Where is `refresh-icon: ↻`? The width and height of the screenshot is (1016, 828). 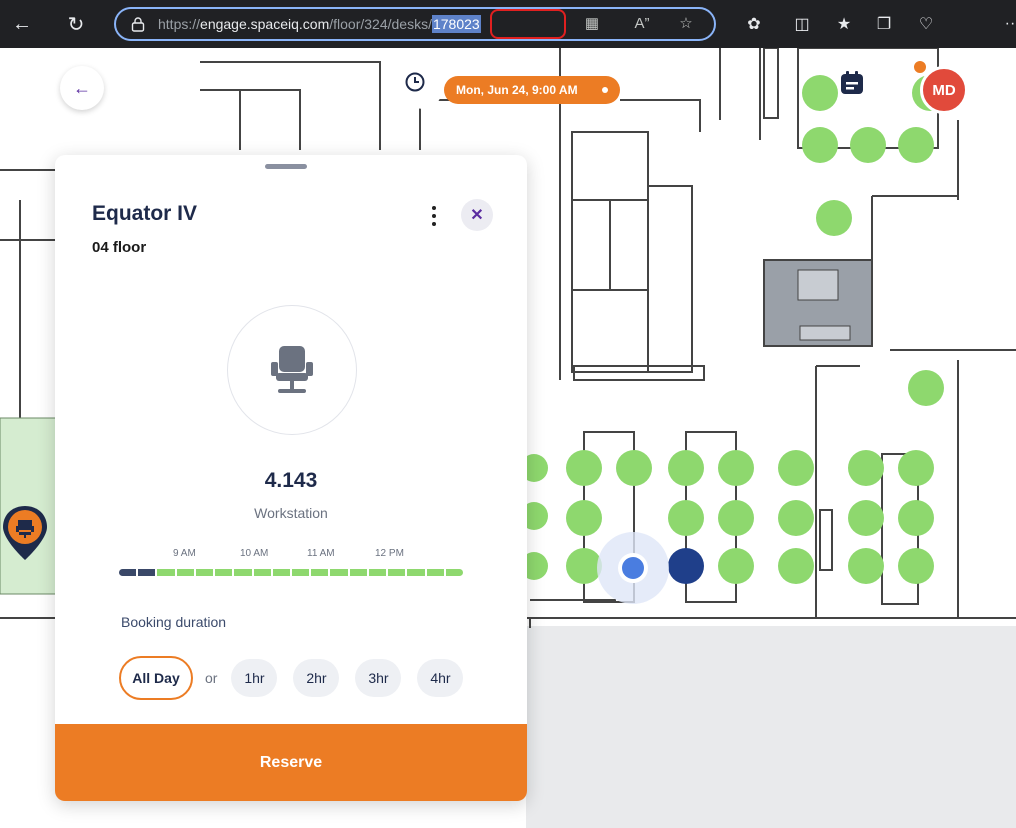
refresh-icon: ↻ is located at coordinates (76, 24).